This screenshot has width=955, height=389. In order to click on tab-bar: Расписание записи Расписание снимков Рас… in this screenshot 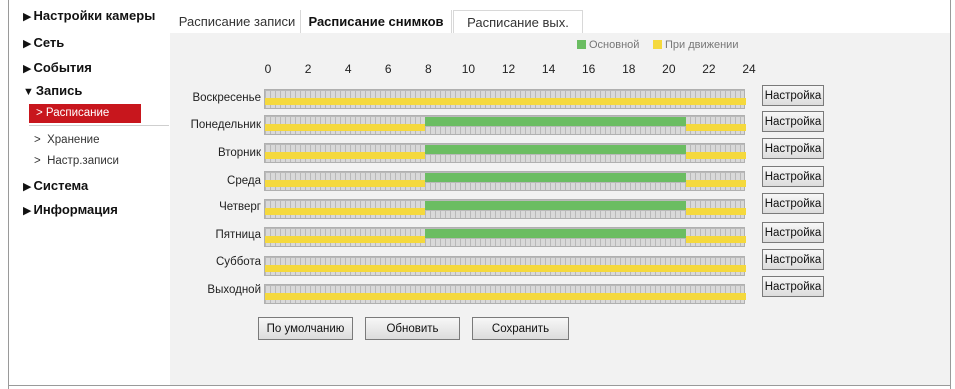, I will do `click(560, 19)`.